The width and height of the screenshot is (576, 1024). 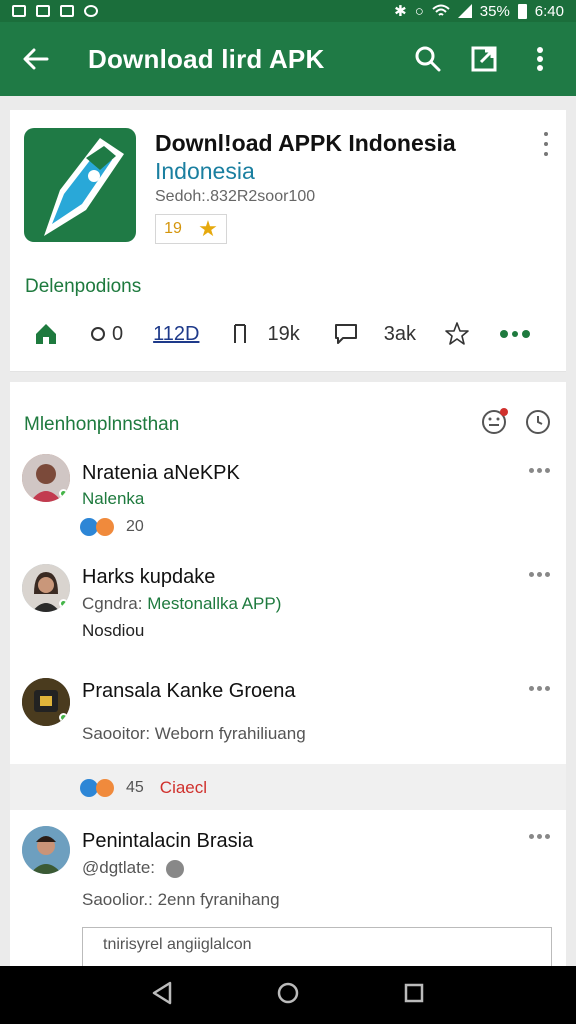 I want to click on item-subtitle-highlight: Mestonallka APP), so click(x=214, y=603).